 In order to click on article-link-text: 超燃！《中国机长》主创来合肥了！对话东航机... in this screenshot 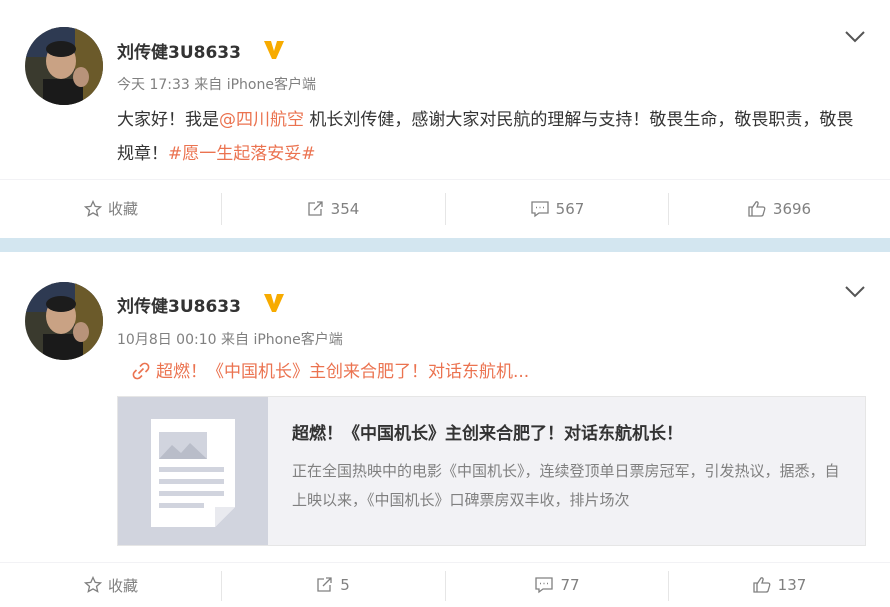, I will do `click(343, 372)`.